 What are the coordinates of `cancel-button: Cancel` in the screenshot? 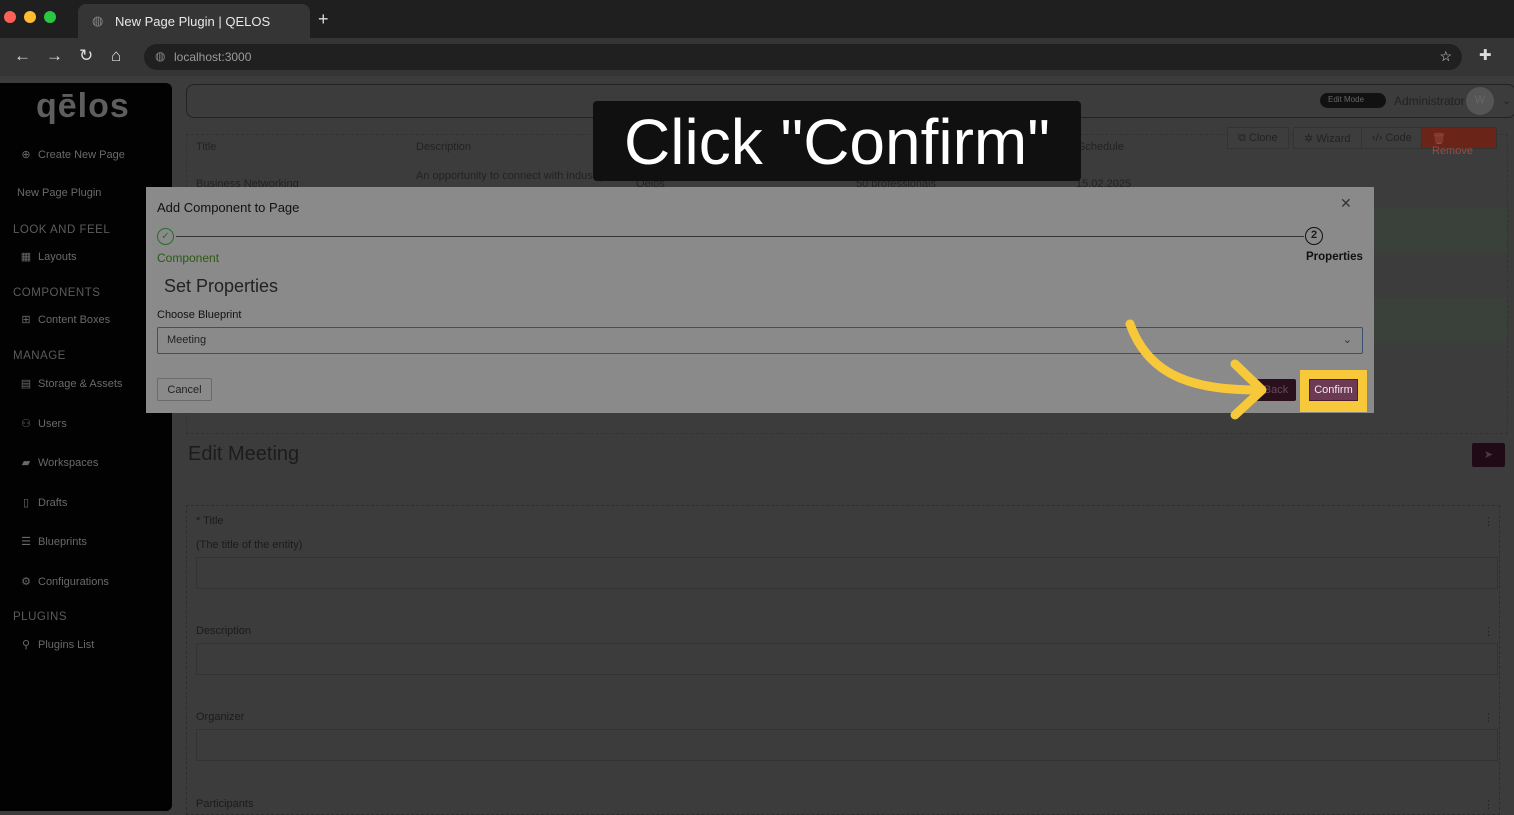 It's located at (184, 389).